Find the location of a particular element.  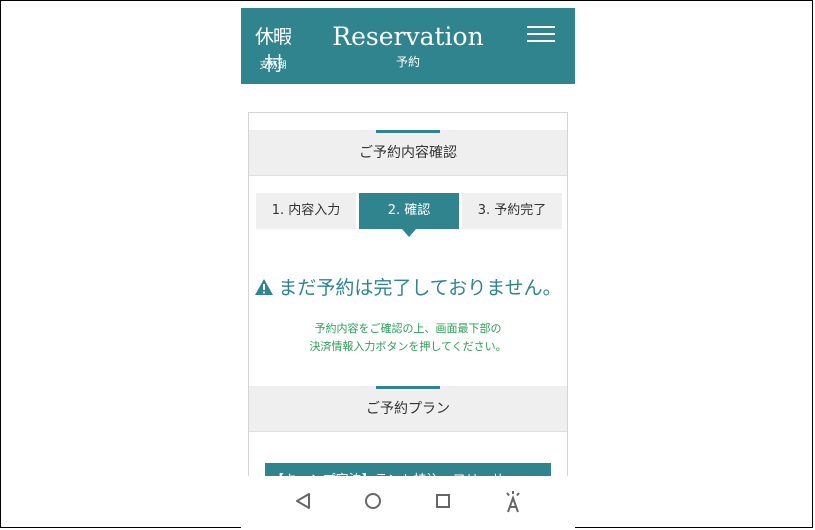

confirm-section-header: ご予約内容確認 is located at coordinates (408, 153).